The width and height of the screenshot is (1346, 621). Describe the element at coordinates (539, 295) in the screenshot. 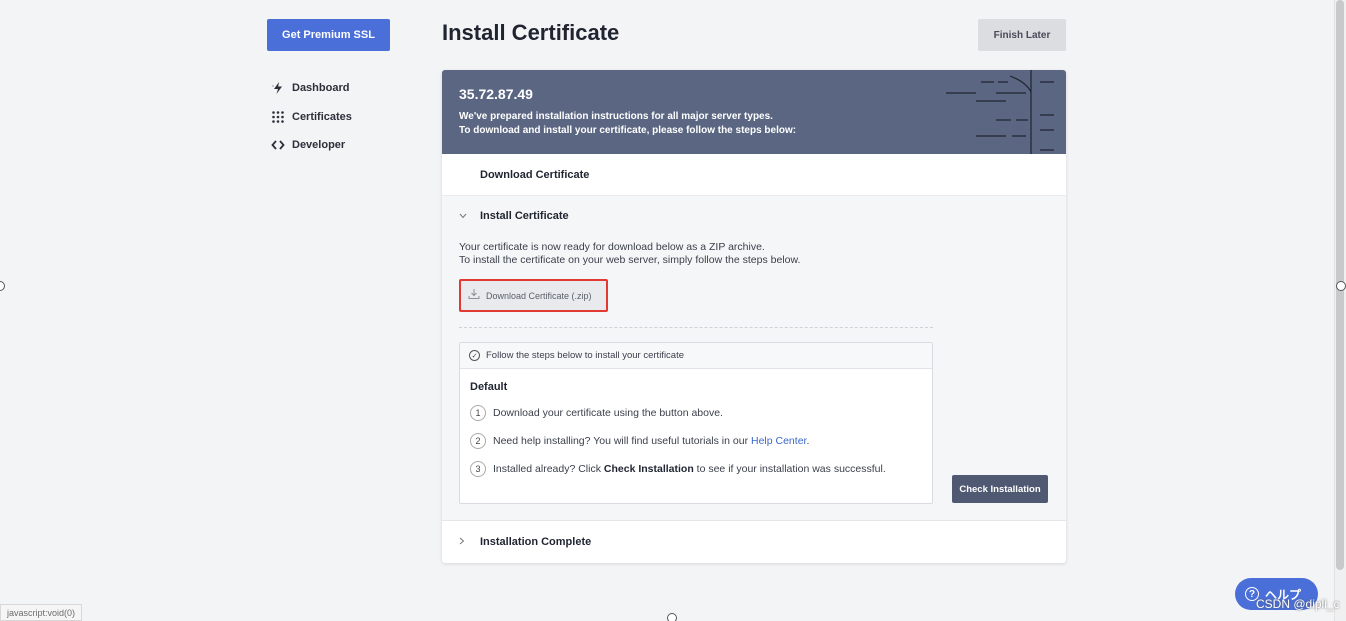

I see `download-zip-label: Download Certificate (.zip)` at that location.